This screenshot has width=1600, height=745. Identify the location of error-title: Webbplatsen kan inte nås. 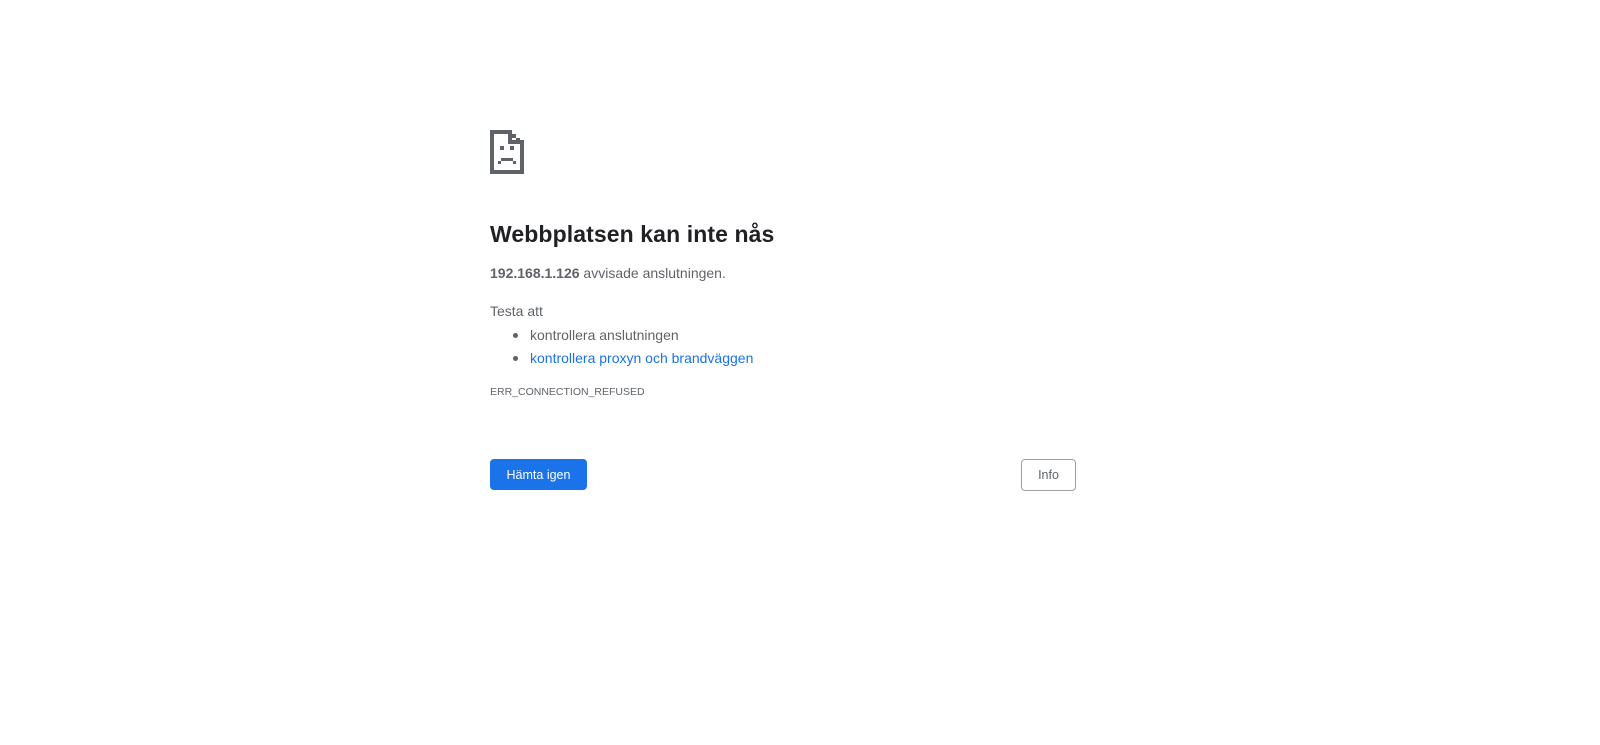
(632, 234).